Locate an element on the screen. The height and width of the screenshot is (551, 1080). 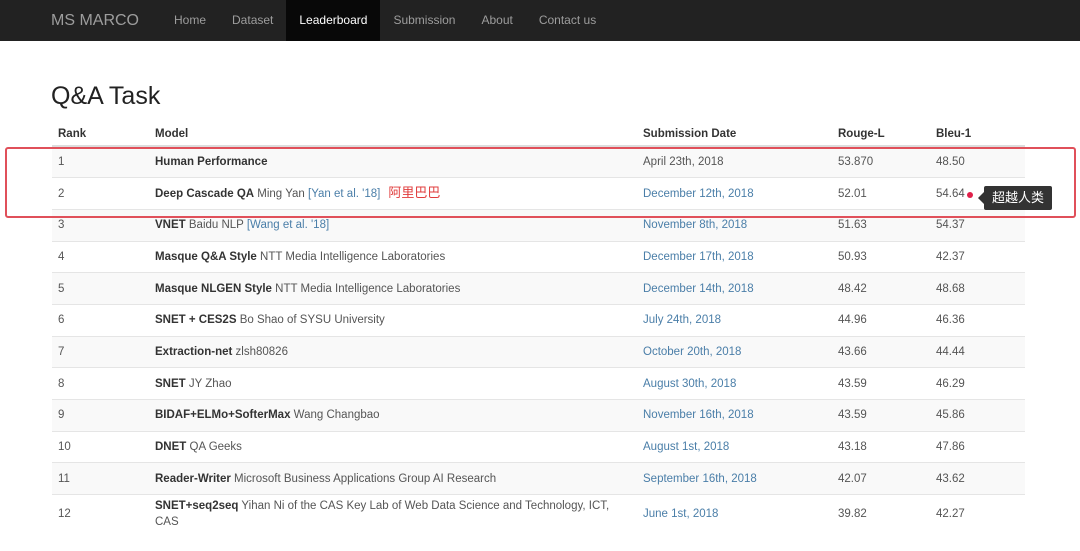
model-name: VNET is located at coordinates (170, 225).